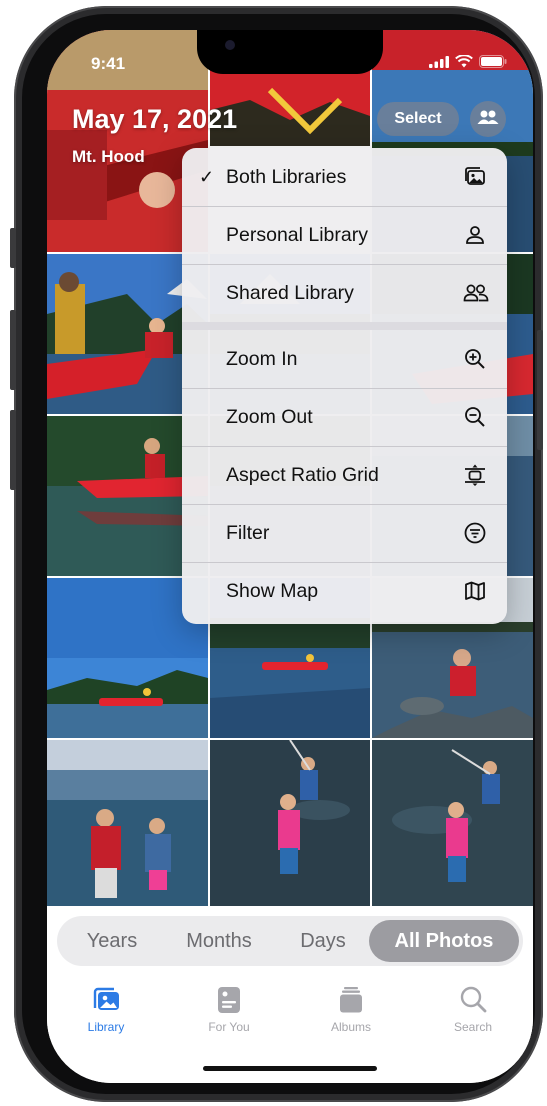 The width and height of the screenshot is (547, 1106). Describe the element at coordinates (475, 177) in the screenshot. I see `photo-stack-icon` at that location.